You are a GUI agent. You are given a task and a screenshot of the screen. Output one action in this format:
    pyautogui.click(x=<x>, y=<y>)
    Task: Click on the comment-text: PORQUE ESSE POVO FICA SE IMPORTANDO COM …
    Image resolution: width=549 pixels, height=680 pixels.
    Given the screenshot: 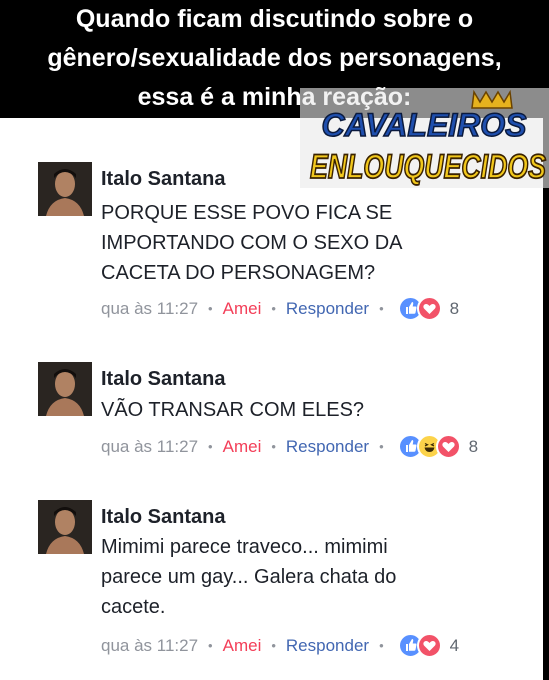 What is the action you would take?
    pyautogui.click(x=301, y=243)
    